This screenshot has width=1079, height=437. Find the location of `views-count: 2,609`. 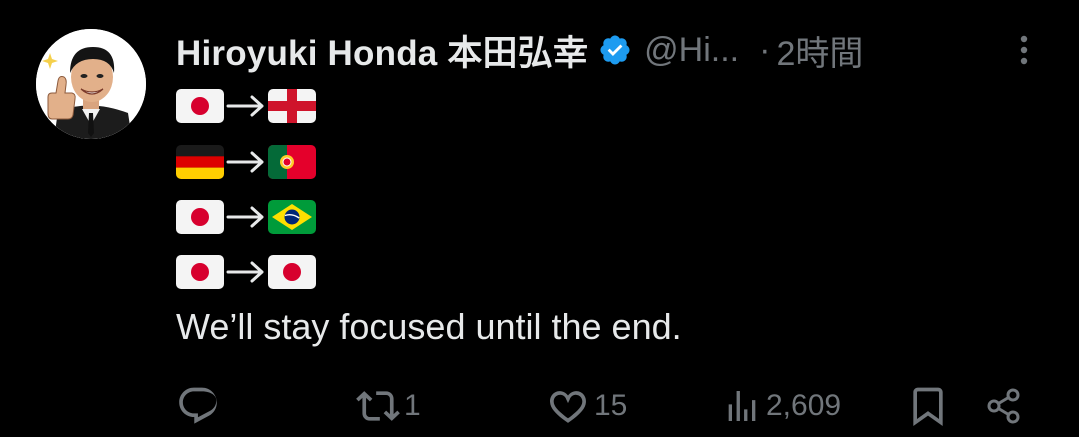

views-count: 2,609 is located at coordinates (804, 405).